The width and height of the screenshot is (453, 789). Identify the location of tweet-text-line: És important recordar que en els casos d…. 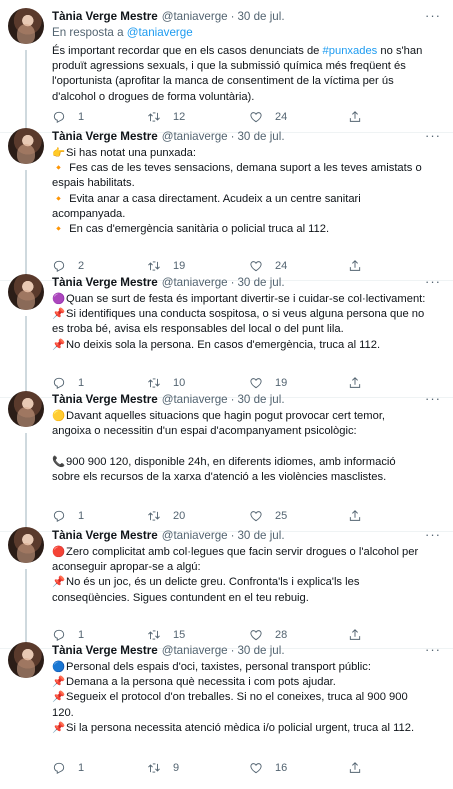
(246, 51).